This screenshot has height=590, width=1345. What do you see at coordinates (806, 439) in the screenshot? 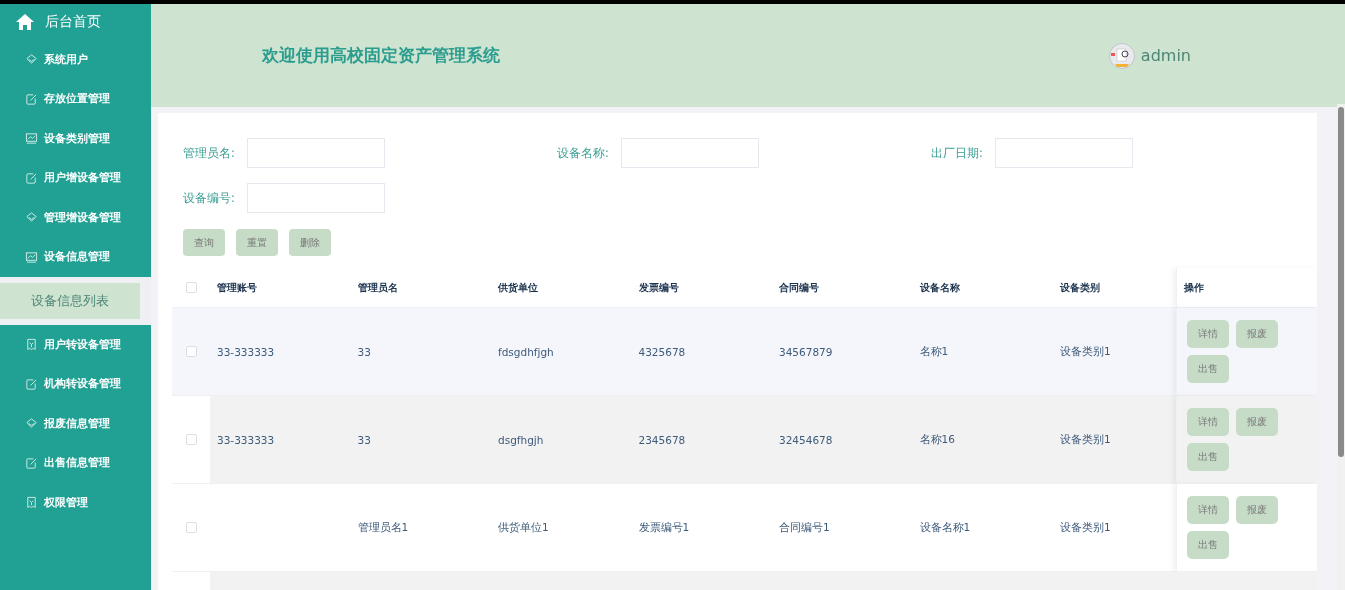
I see `table-cell: 32454678` at bounding box center [806, 439].